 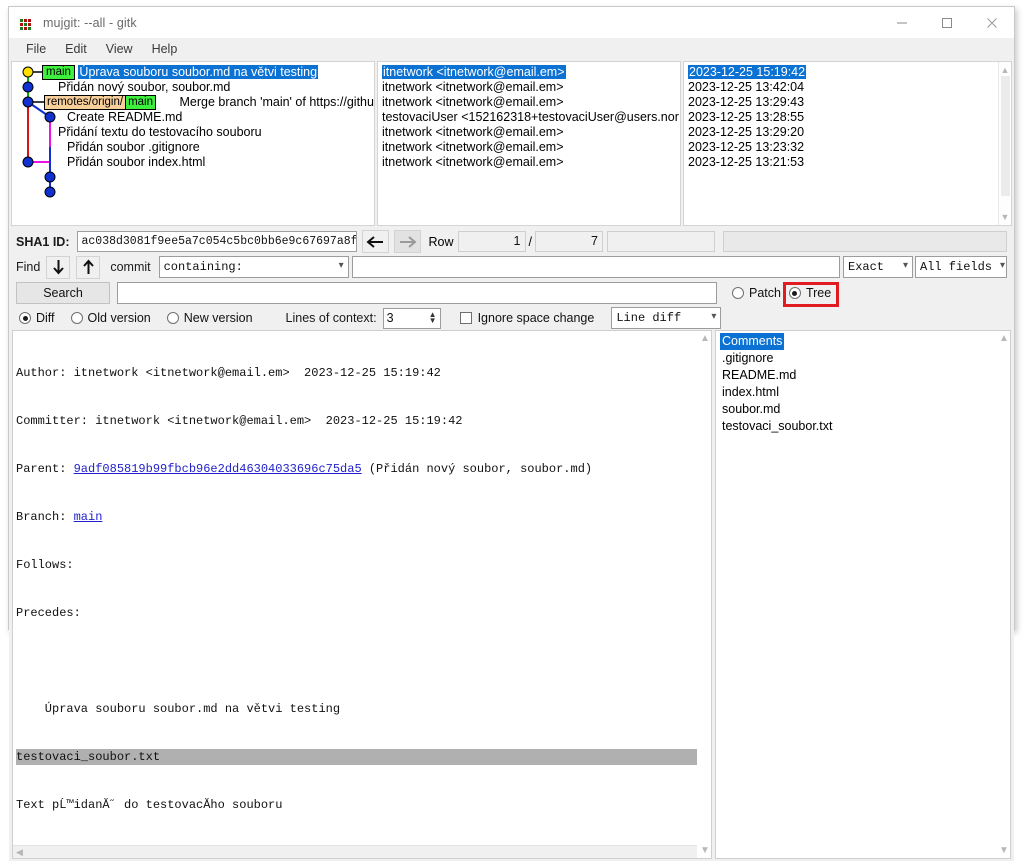 I want to click on find-exact-value: Exact, so click(x=866, y=267).